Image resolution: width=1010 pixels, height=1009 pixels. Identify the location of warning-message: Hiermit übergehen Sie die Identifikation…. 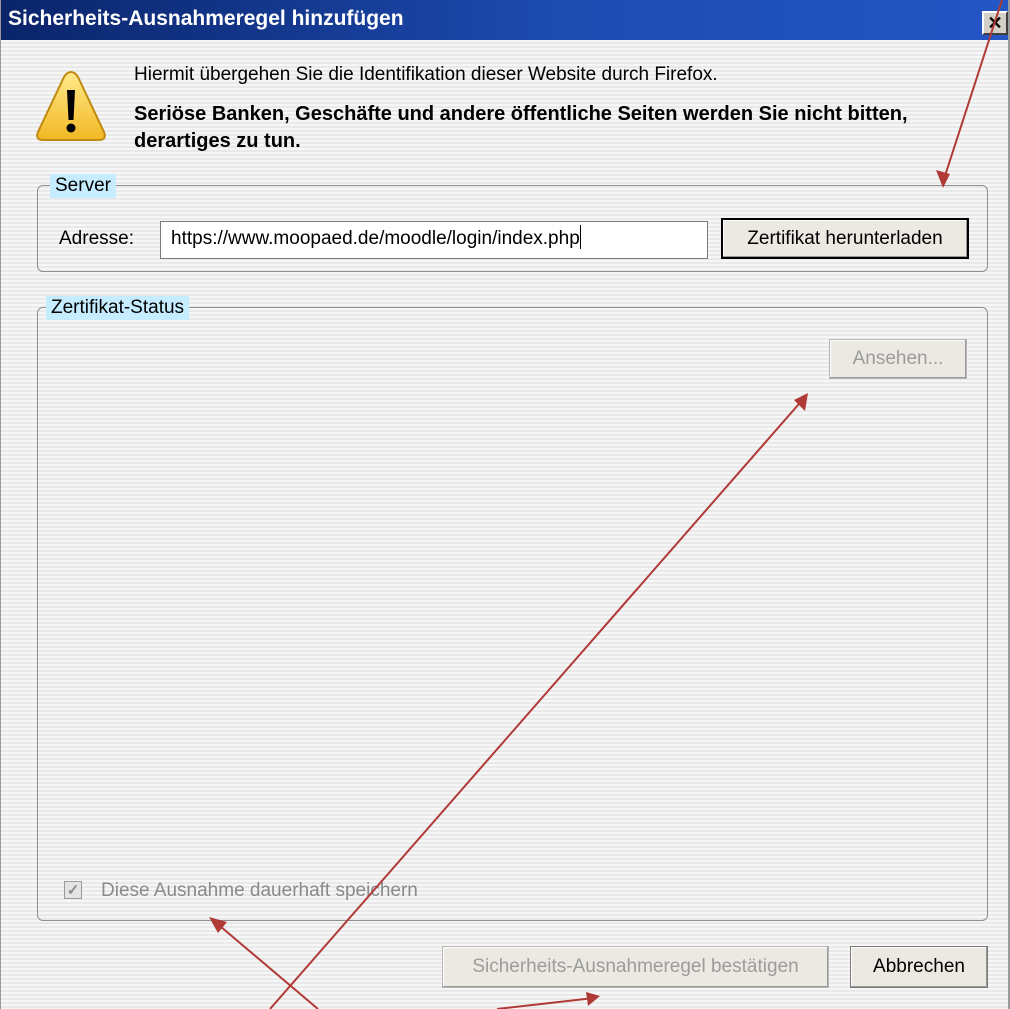
(426, 74).